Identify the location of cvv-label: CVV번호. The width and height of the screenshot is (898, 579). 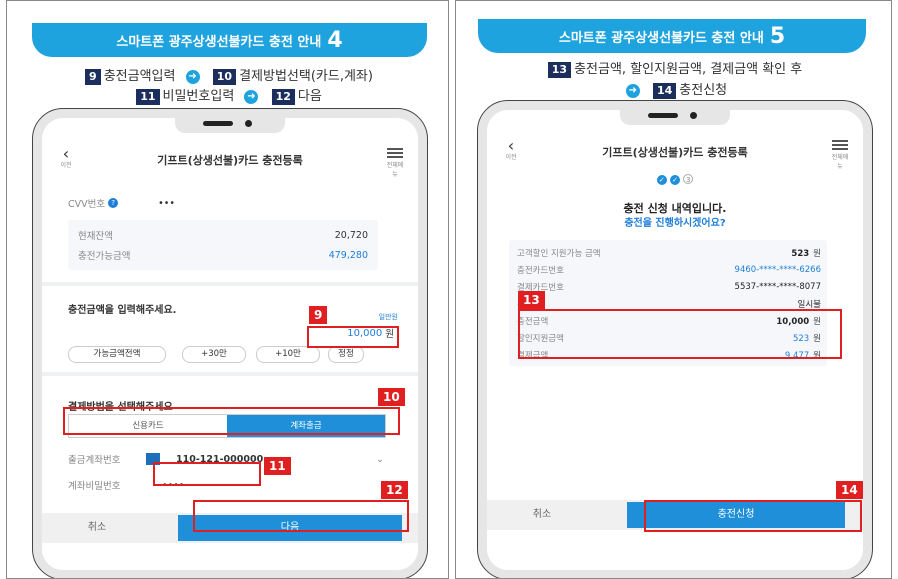
(87, 204).